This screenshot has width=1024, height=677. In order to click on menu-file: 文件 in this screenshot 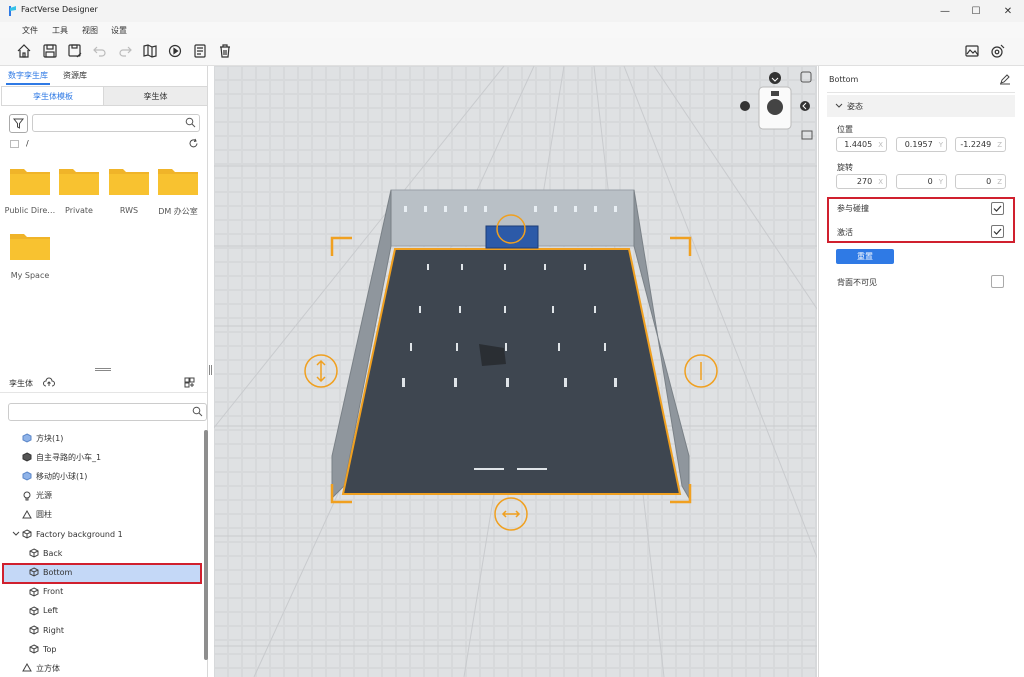, I will do `click(30, 30)`.